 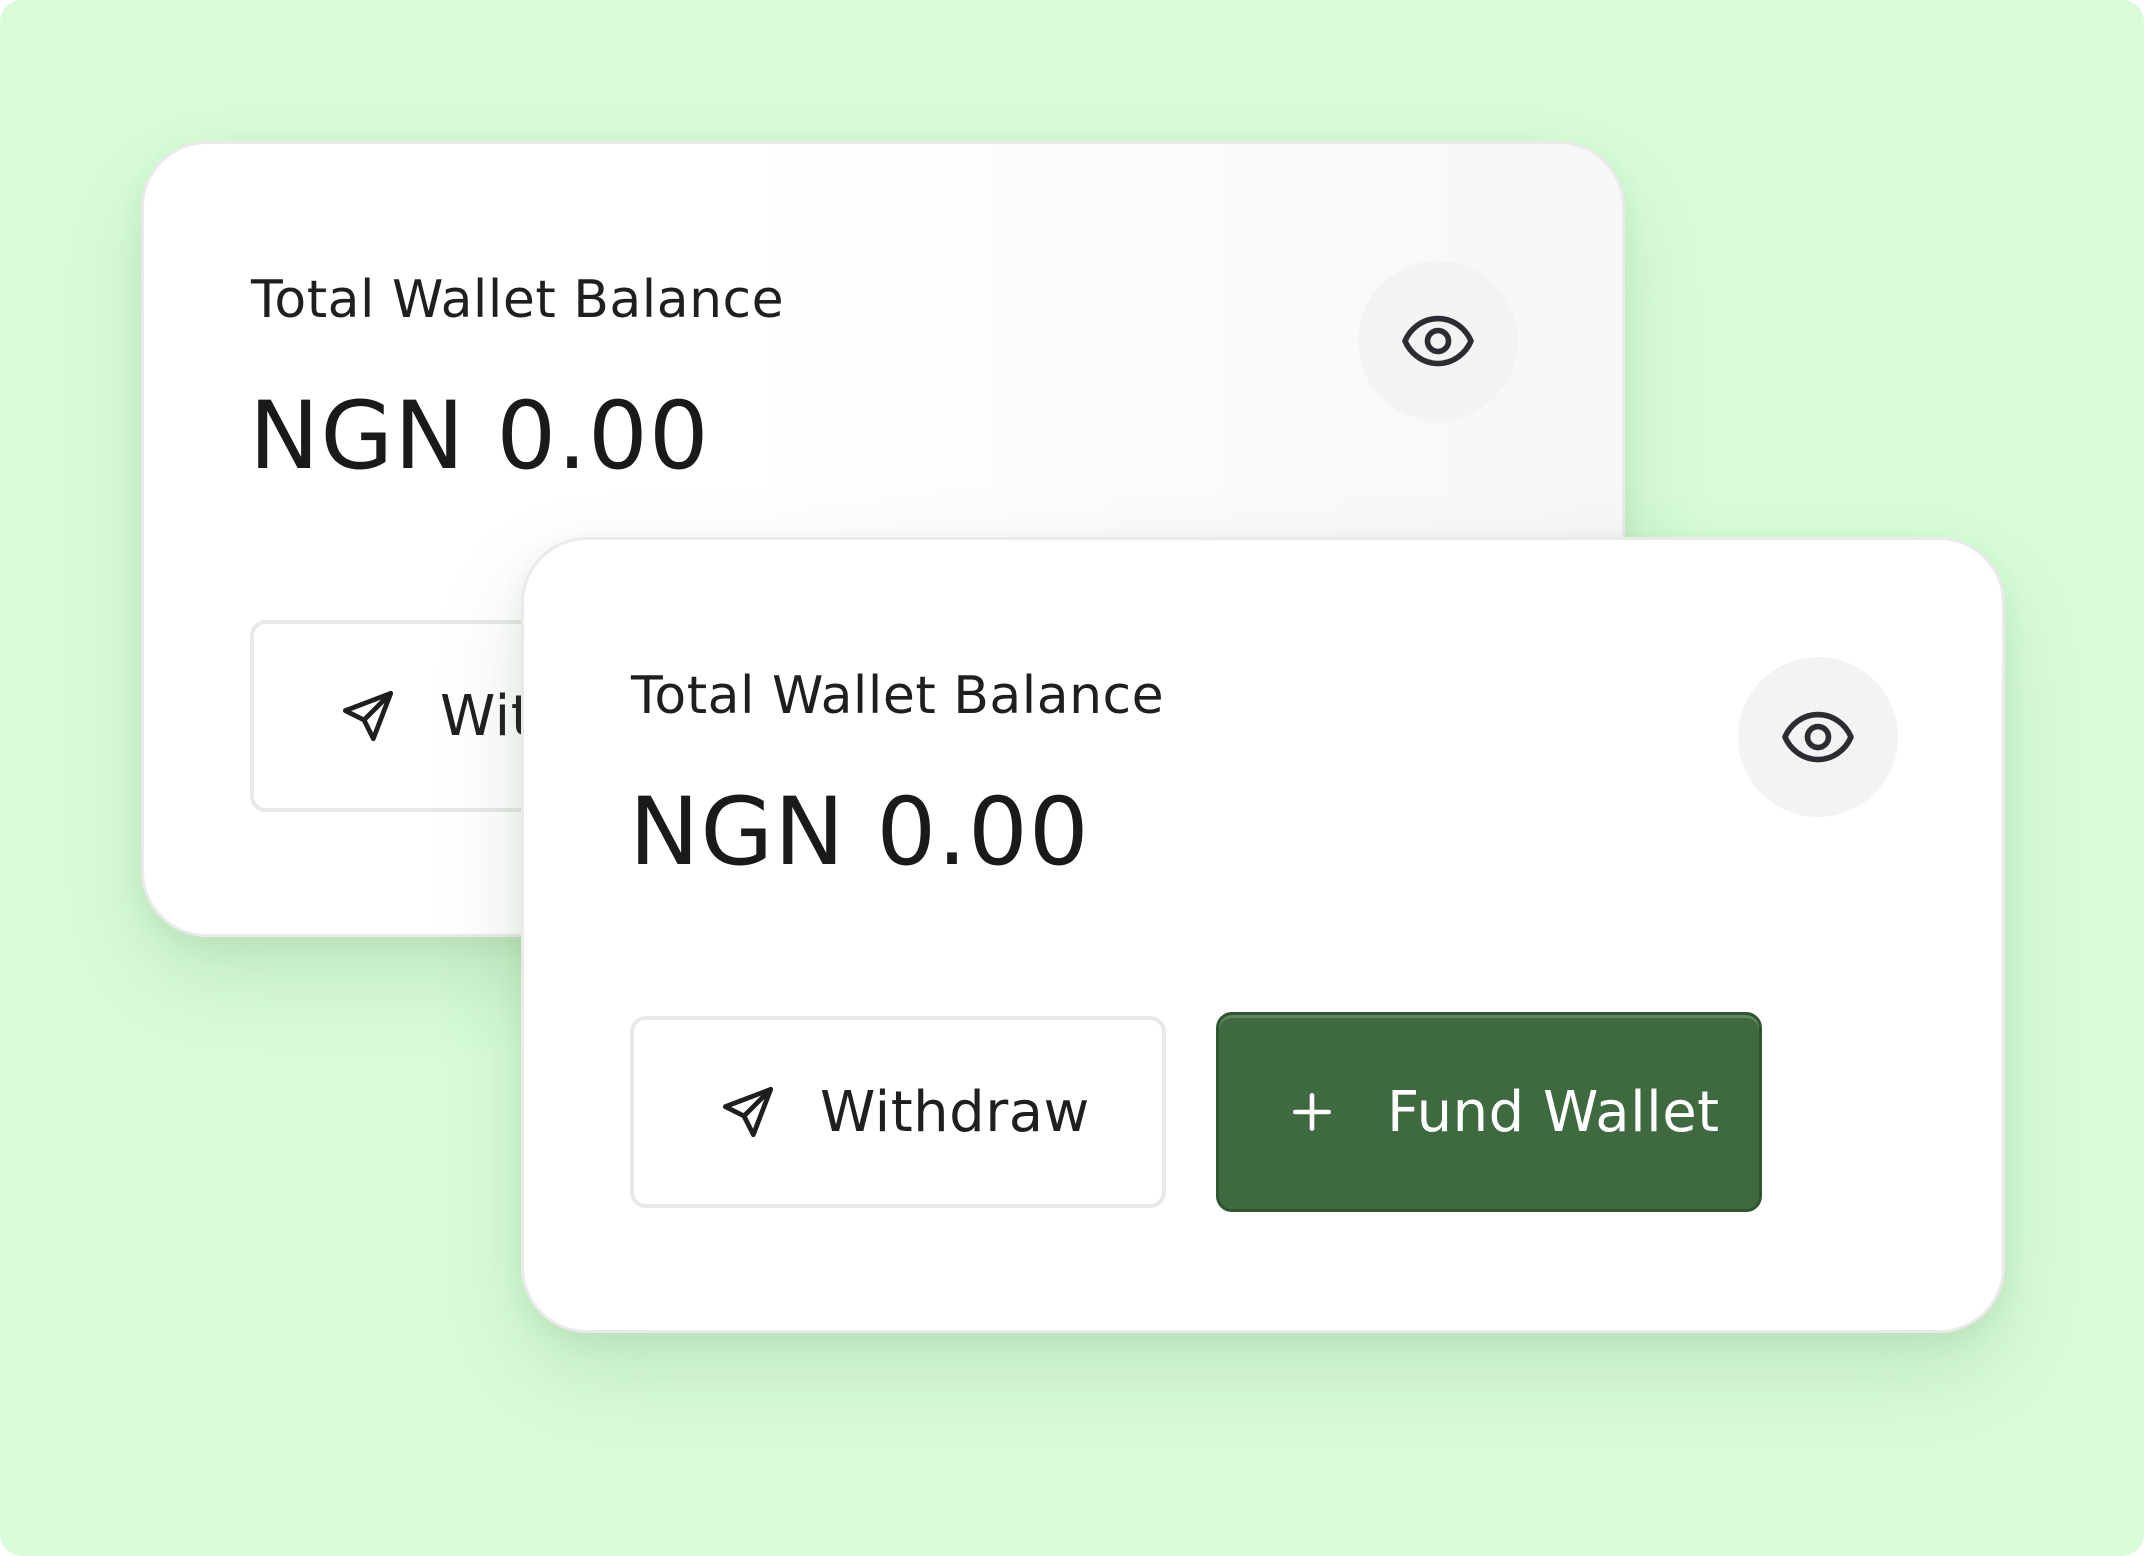 What do you see at coordinates (955, 1112) in the screenshot?
I see `withdraw-label: Withdraw` at bounding box center [955, 1112].